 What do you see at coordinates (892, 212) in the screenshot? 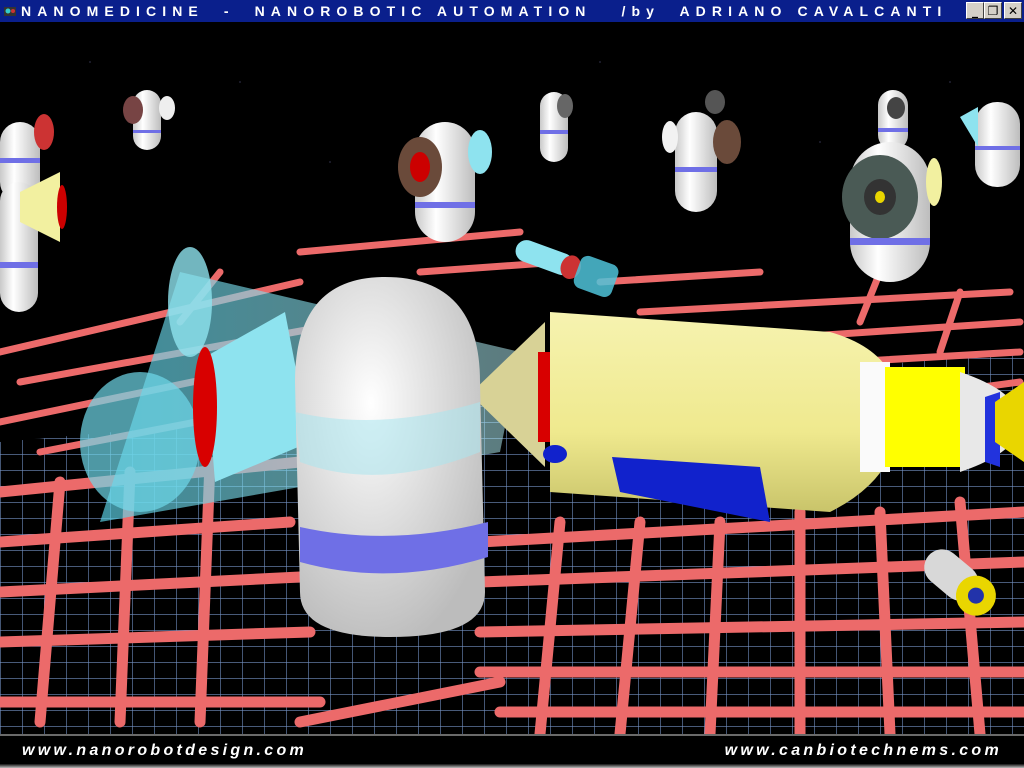
I see `large-background-nanorobot` at bounding box center [892, 212].